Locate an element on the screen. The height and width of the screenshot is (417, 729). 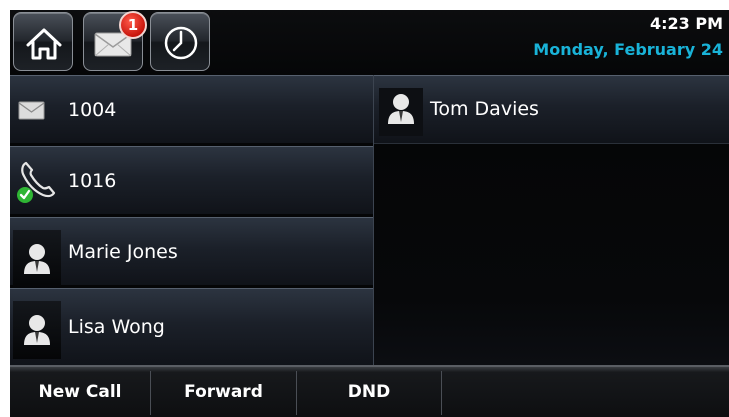
clock-date: Monday, February 24 is located at coordinates (628, 49).